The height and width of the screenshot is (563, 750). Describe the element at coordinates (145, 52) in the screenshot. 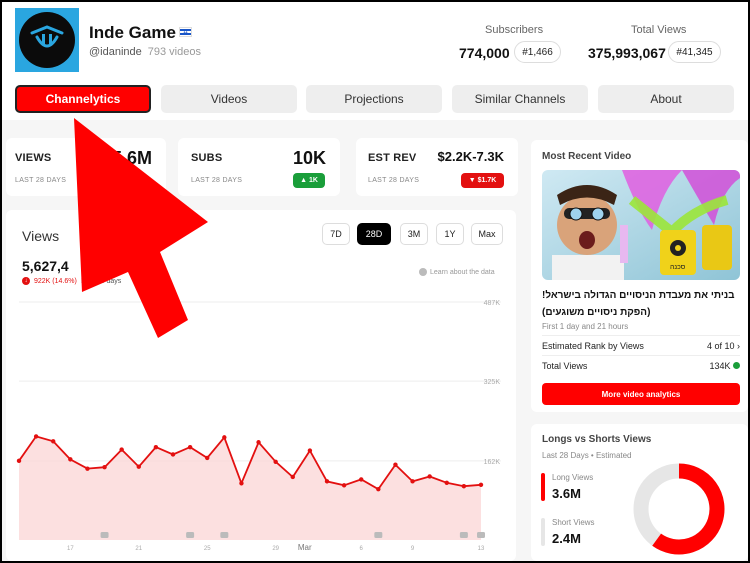

I see `channel-handle-row: @idaninde 793 videos` at that location.